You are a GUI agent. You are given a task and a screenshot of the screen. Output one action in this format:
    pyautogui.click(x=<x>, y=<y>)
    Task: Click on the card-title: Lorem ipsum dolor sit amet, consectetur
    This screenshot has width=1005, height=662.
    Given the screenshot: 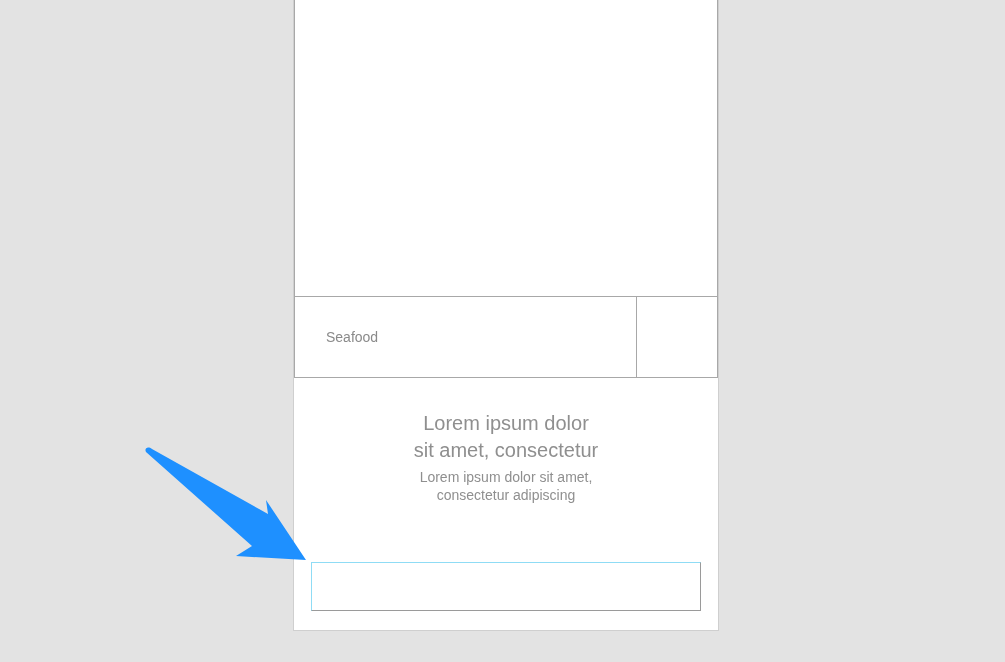 What is the action you would take?
    pyautogui.click(x=506, y=437)
    